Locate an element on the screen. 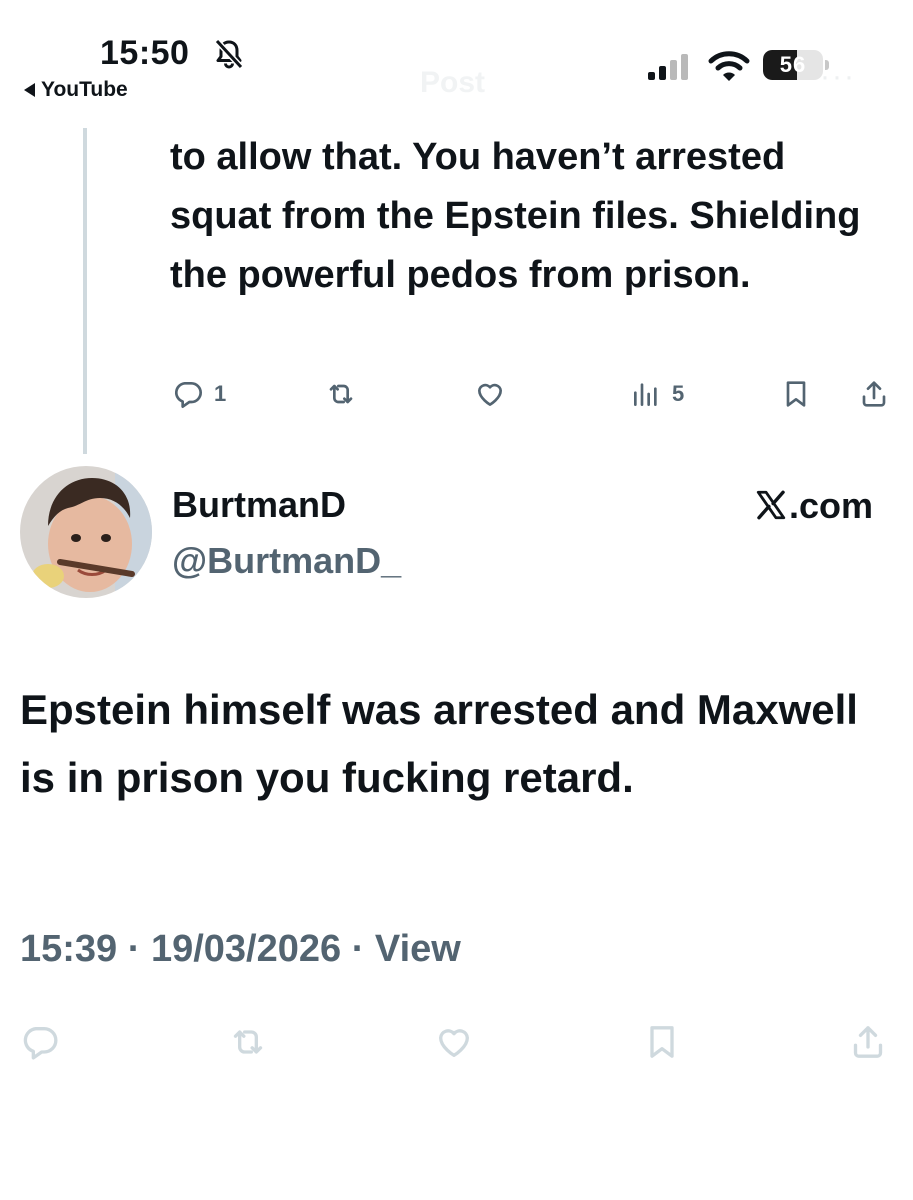 This screenshot has width=913, height=1200. like-button is located at coordinates (490, 394).